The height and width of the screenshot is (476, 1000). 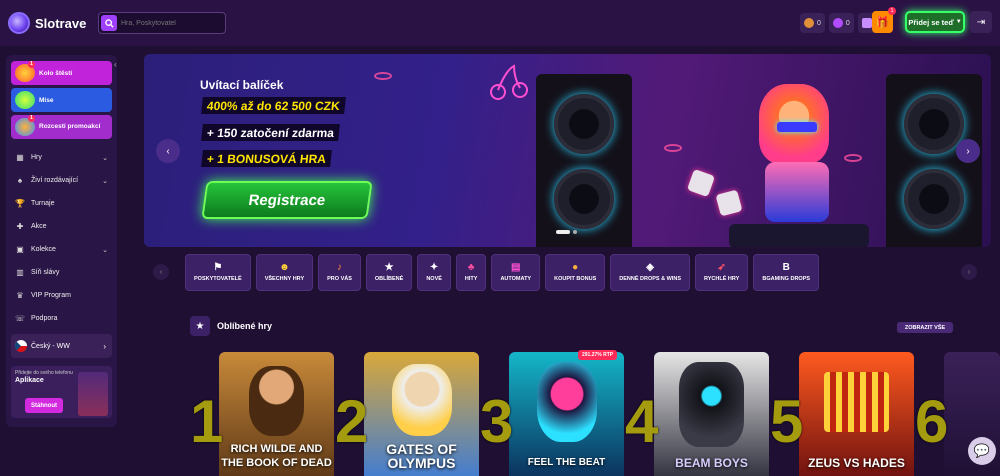 I want to click on slide-dot, so click(x=575, y=232).